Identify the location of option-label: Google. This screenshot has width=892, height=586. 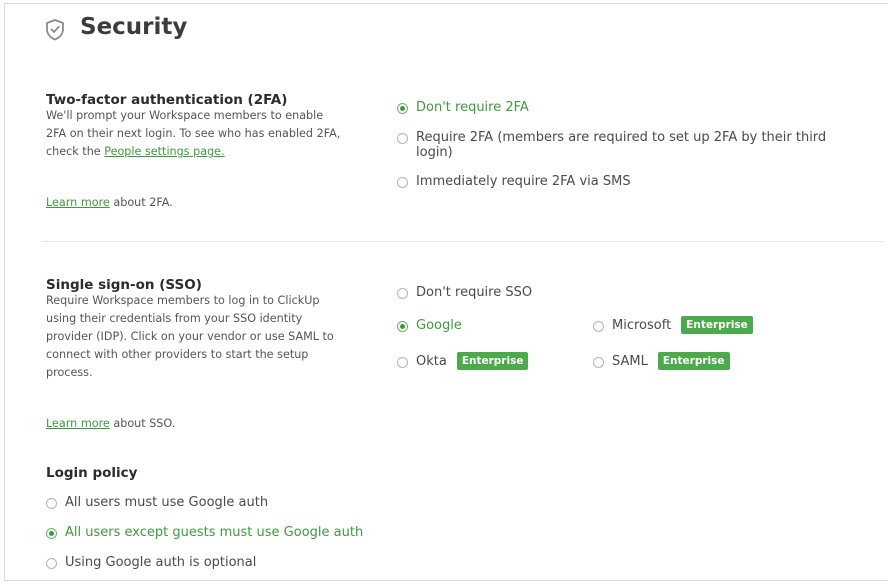
(439, 325).